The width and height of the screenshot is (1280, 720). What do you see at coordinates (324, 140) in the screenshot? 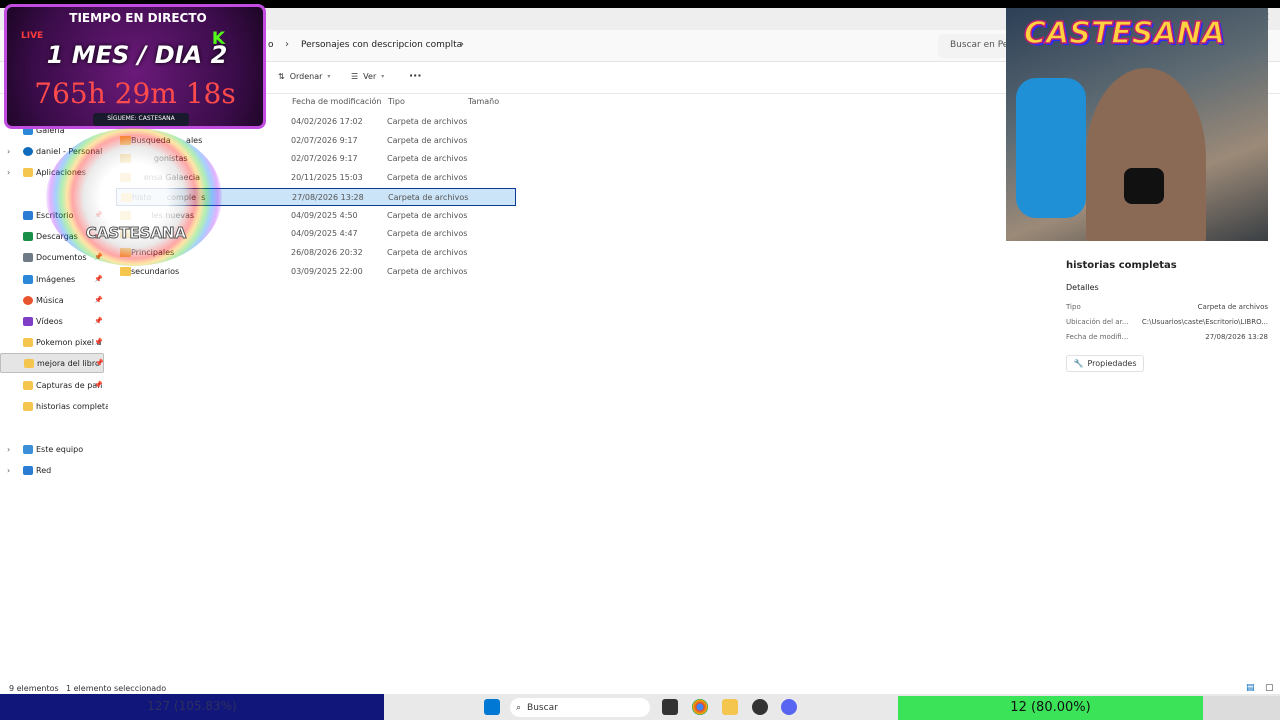
I see `file-date: 02/07/2026 9:17` at bounding box center [324, 140].